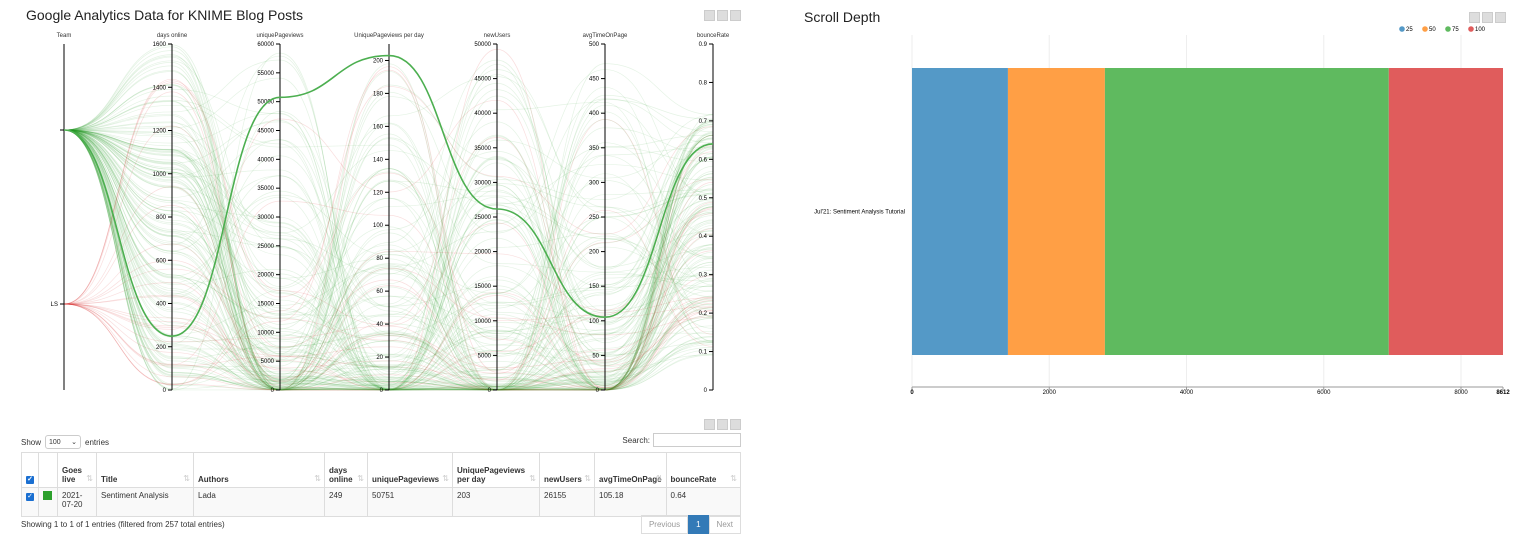  What do you see at coordinates (735, 424) in the screenshot?
I see `menu-icon` at bounding box center [735, 424].